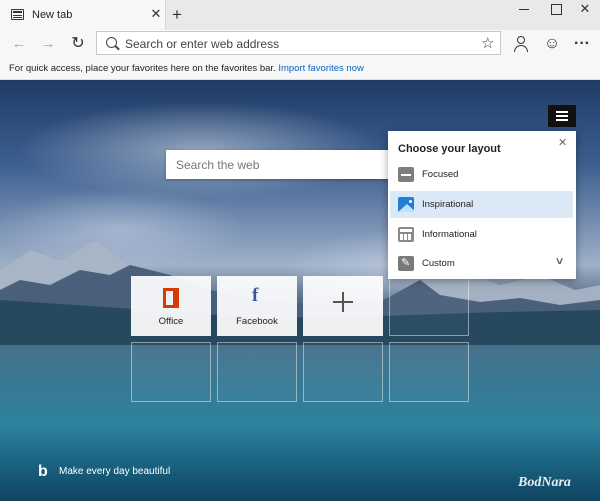 The height and width of the screenshot is (501, 600). Describe the element at coordinates (406, 234) in the screenshot. I see `informational-layout-icon` at that location.